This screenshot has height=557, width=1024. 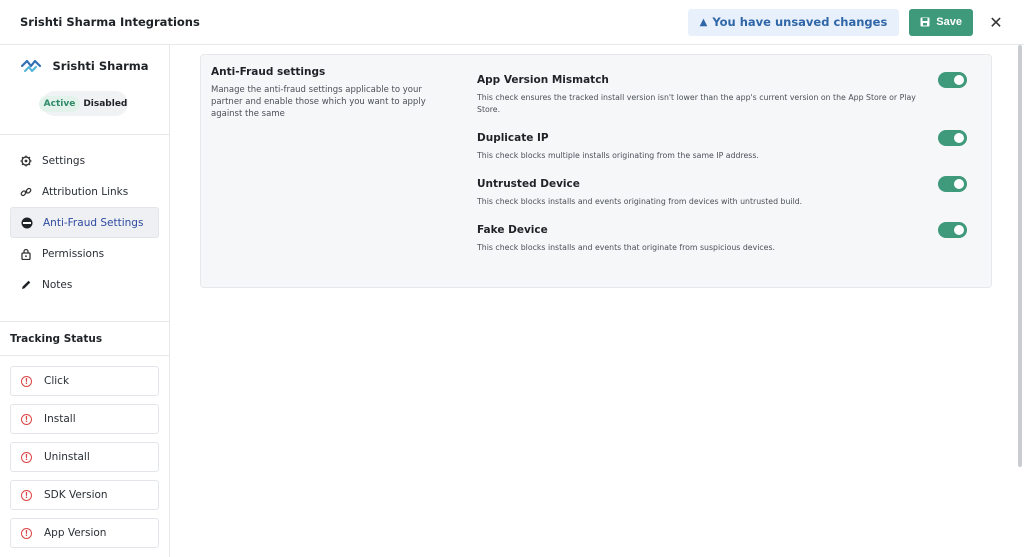 I want to click on tracking-item-label: Uninstall, so click(x=67, y=457).